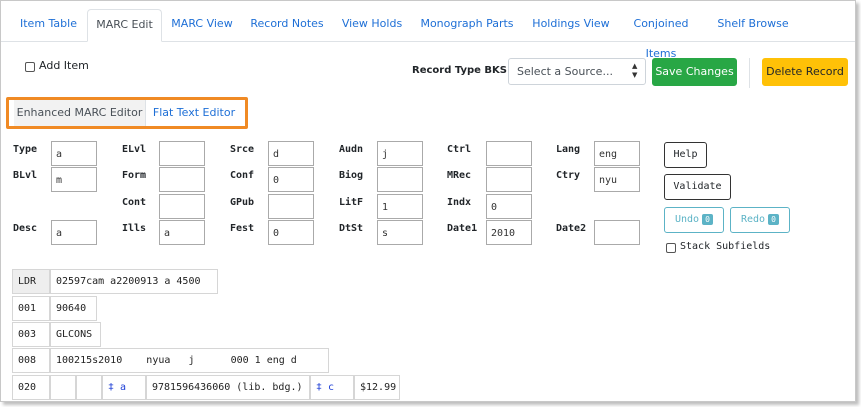  I want to click on ff-label-conf: Conf, so click(242, 175).